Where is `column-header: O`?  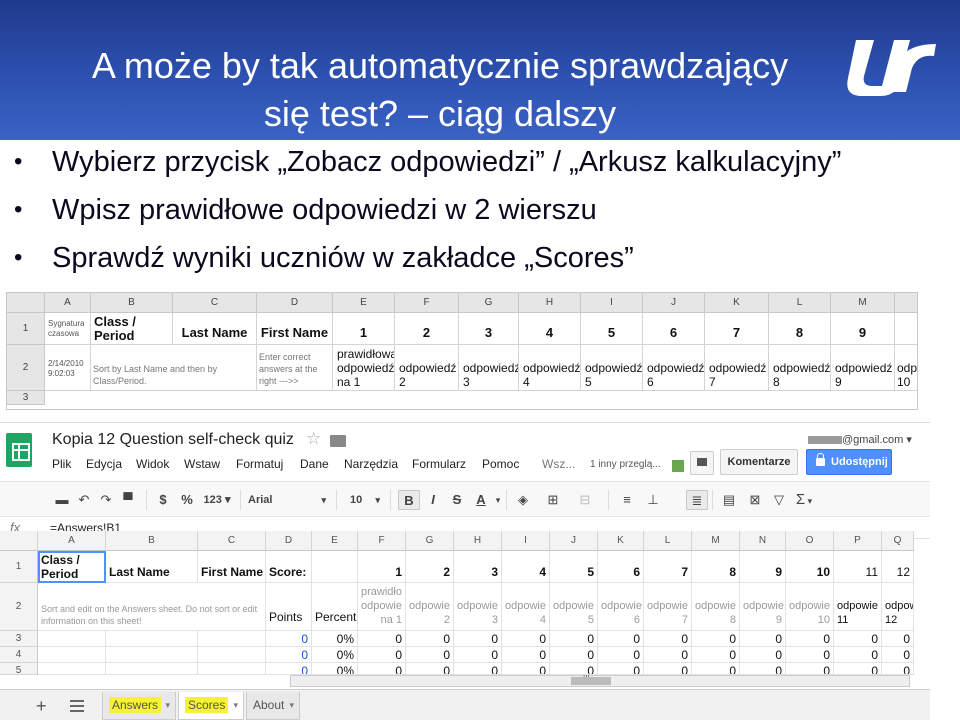
column-header: O is located at coordinates (810, 541).